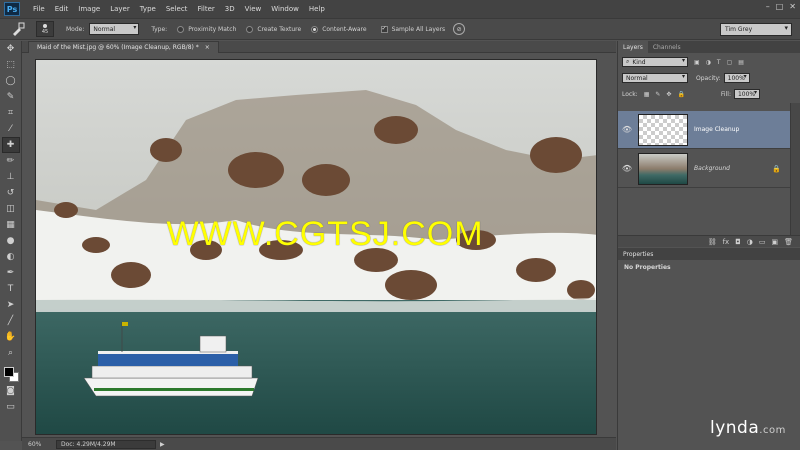  Describe the element at coordinates (730, 62) in the screenshot. I see `filter-shape-icon: ▢` at that location.